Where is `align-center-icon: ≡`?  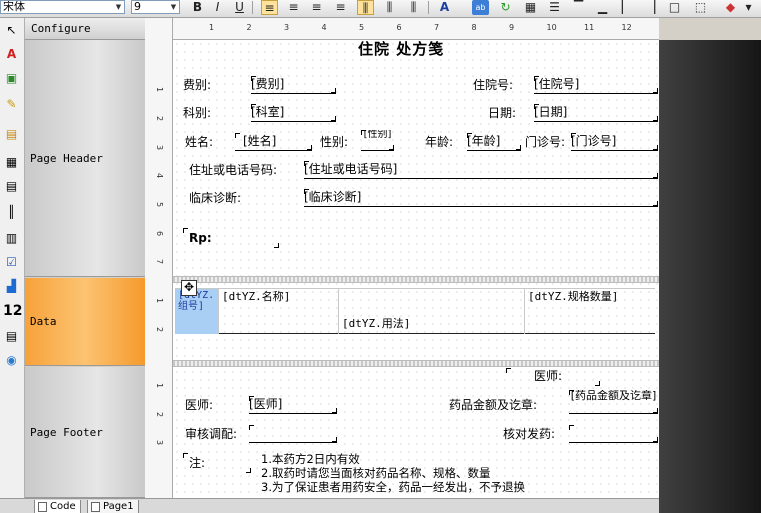
align-center-icon: ≡ is located at coordinates (293, 7).